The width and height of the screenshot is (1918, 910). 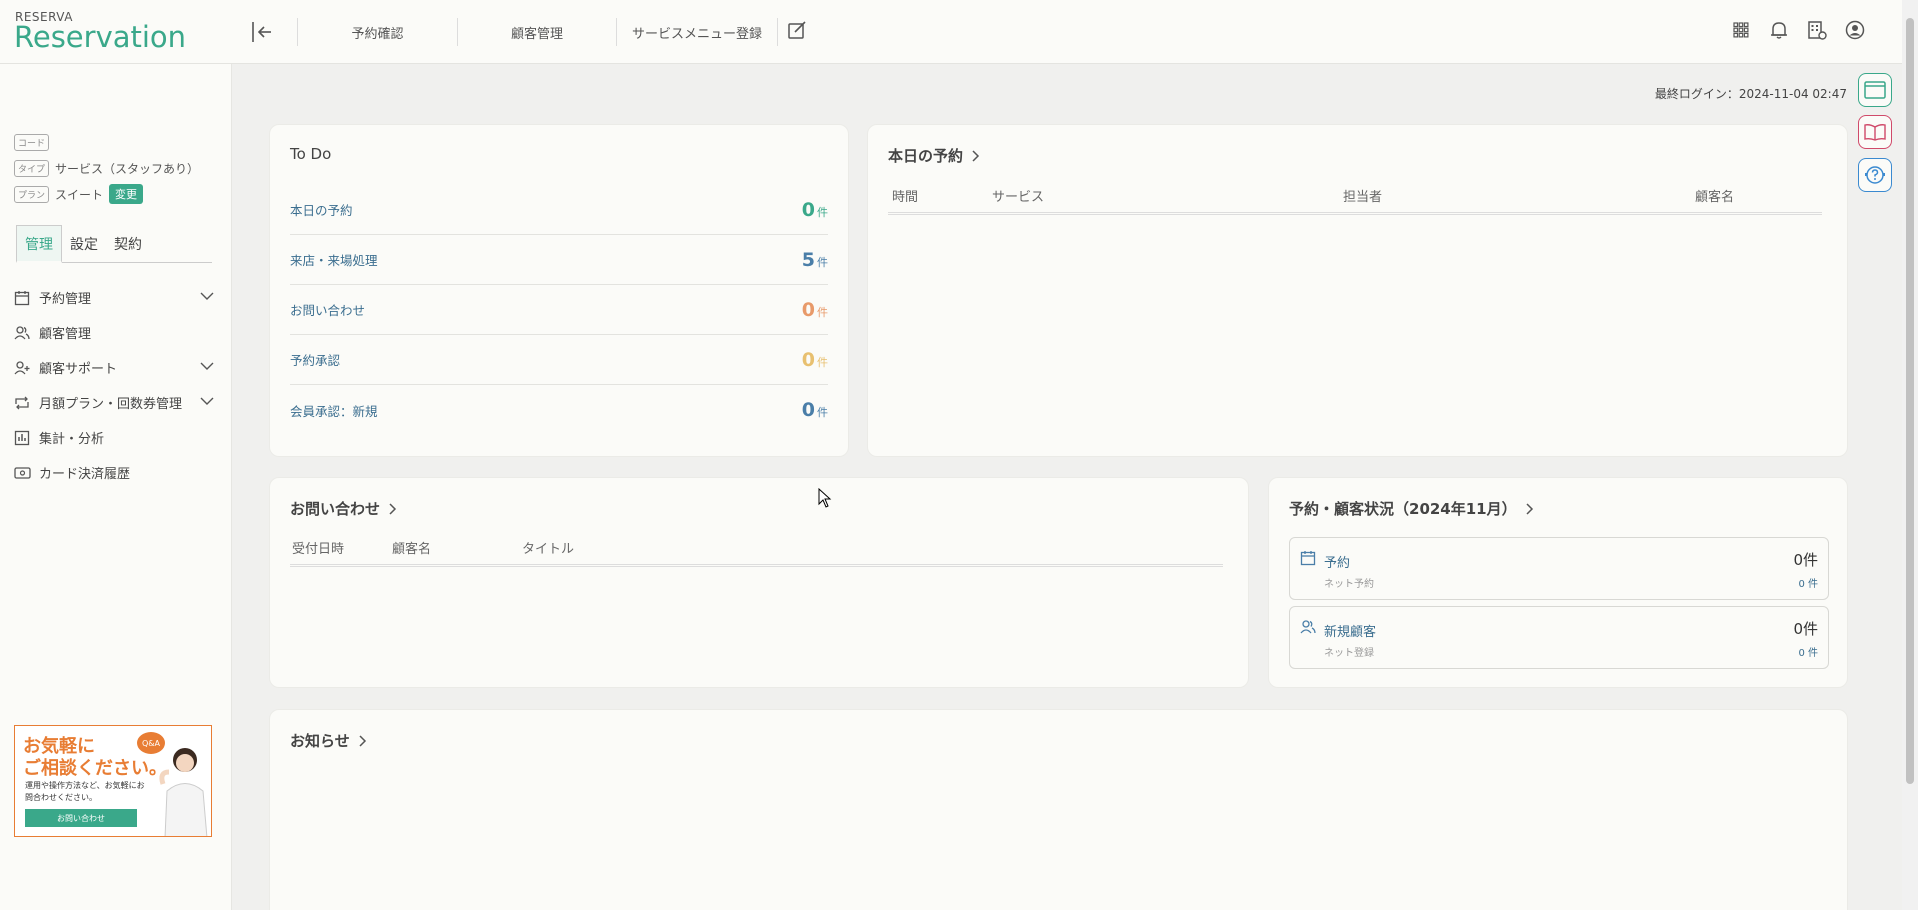 I want to click on building-settings-icon, so click(x=1817, y=30).